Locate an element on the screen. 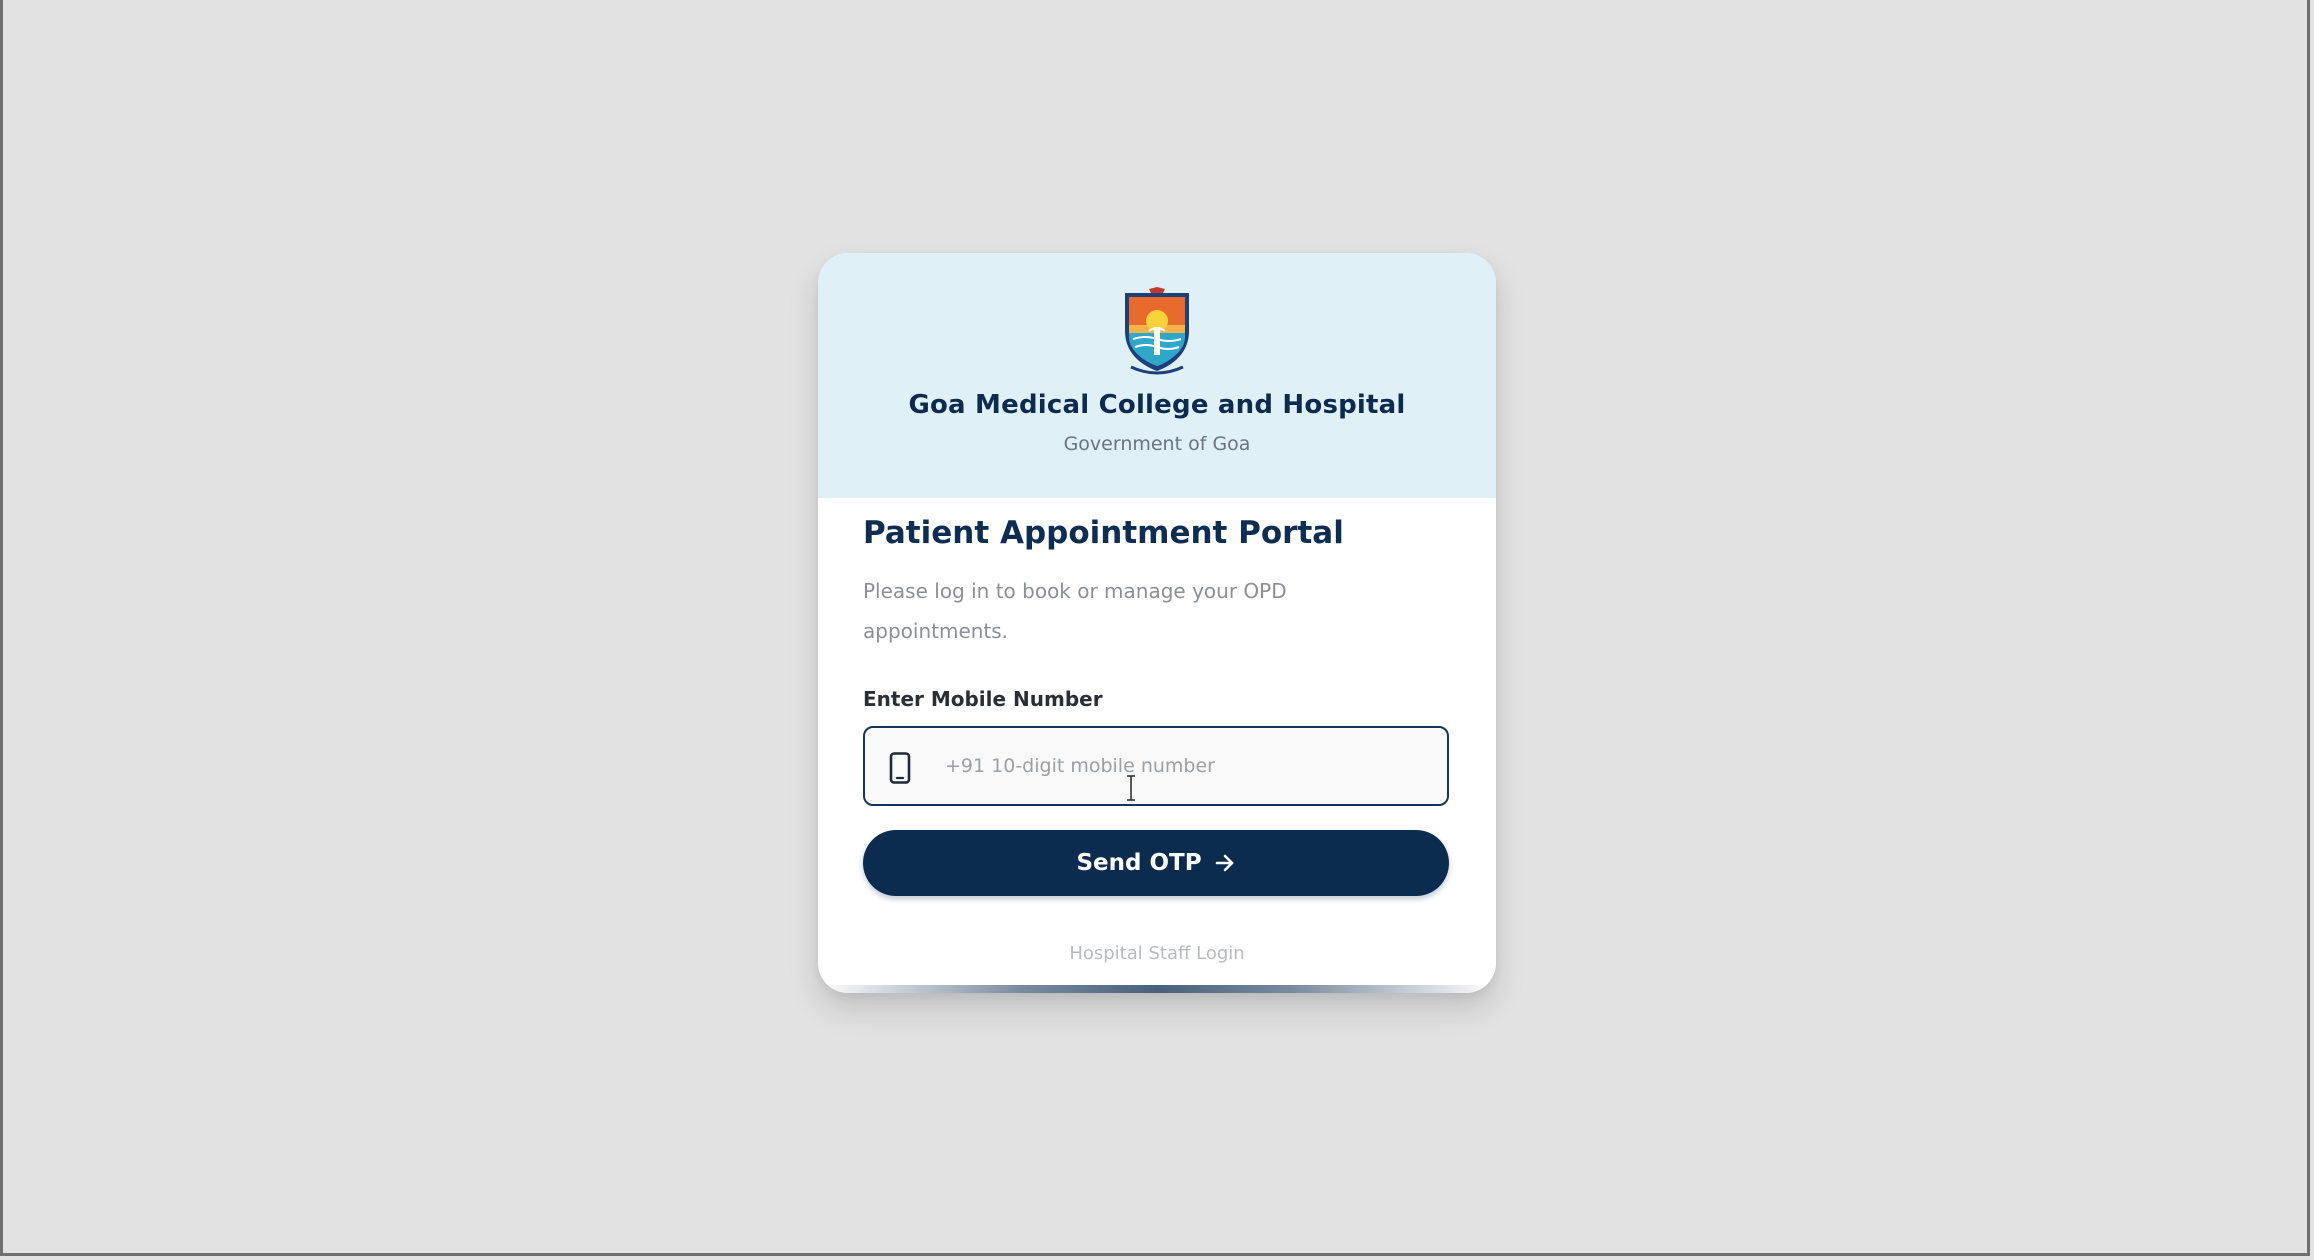 The height and width of the screenshot is (1260, 2314). send-otp-label: Send OTP is located at coordinates (1139, 863).